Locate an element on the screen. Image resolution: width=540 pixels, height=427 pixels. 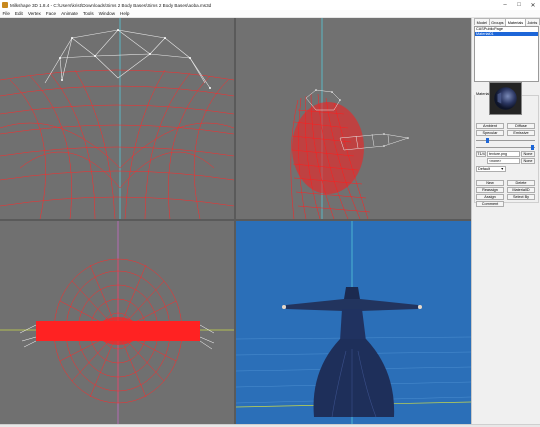
specular-button: Specular is located at coordinates (490, 133).